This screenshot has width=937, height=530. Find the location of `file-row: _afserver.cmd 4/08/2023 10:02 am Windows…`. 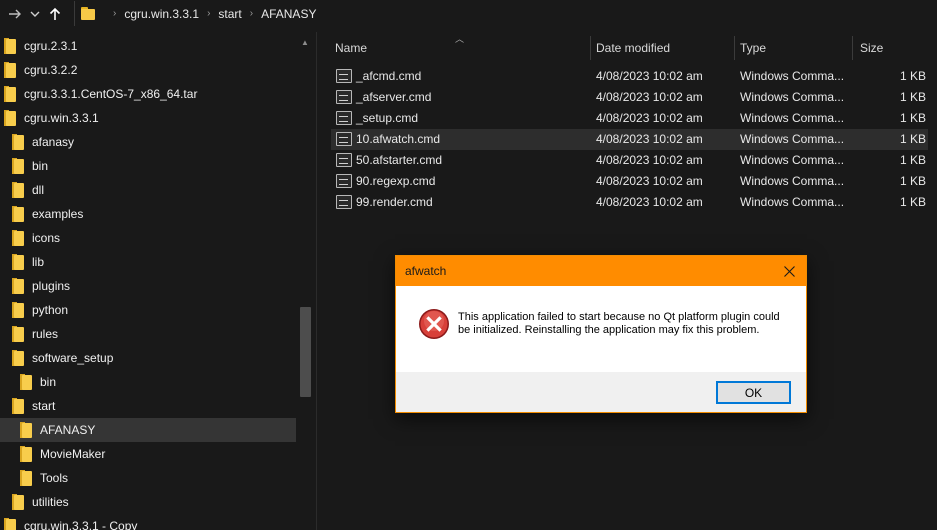

file-row: _afserver.cmd 4/08/2023 10:02 am Windows… is located at coordinates (629, 97).